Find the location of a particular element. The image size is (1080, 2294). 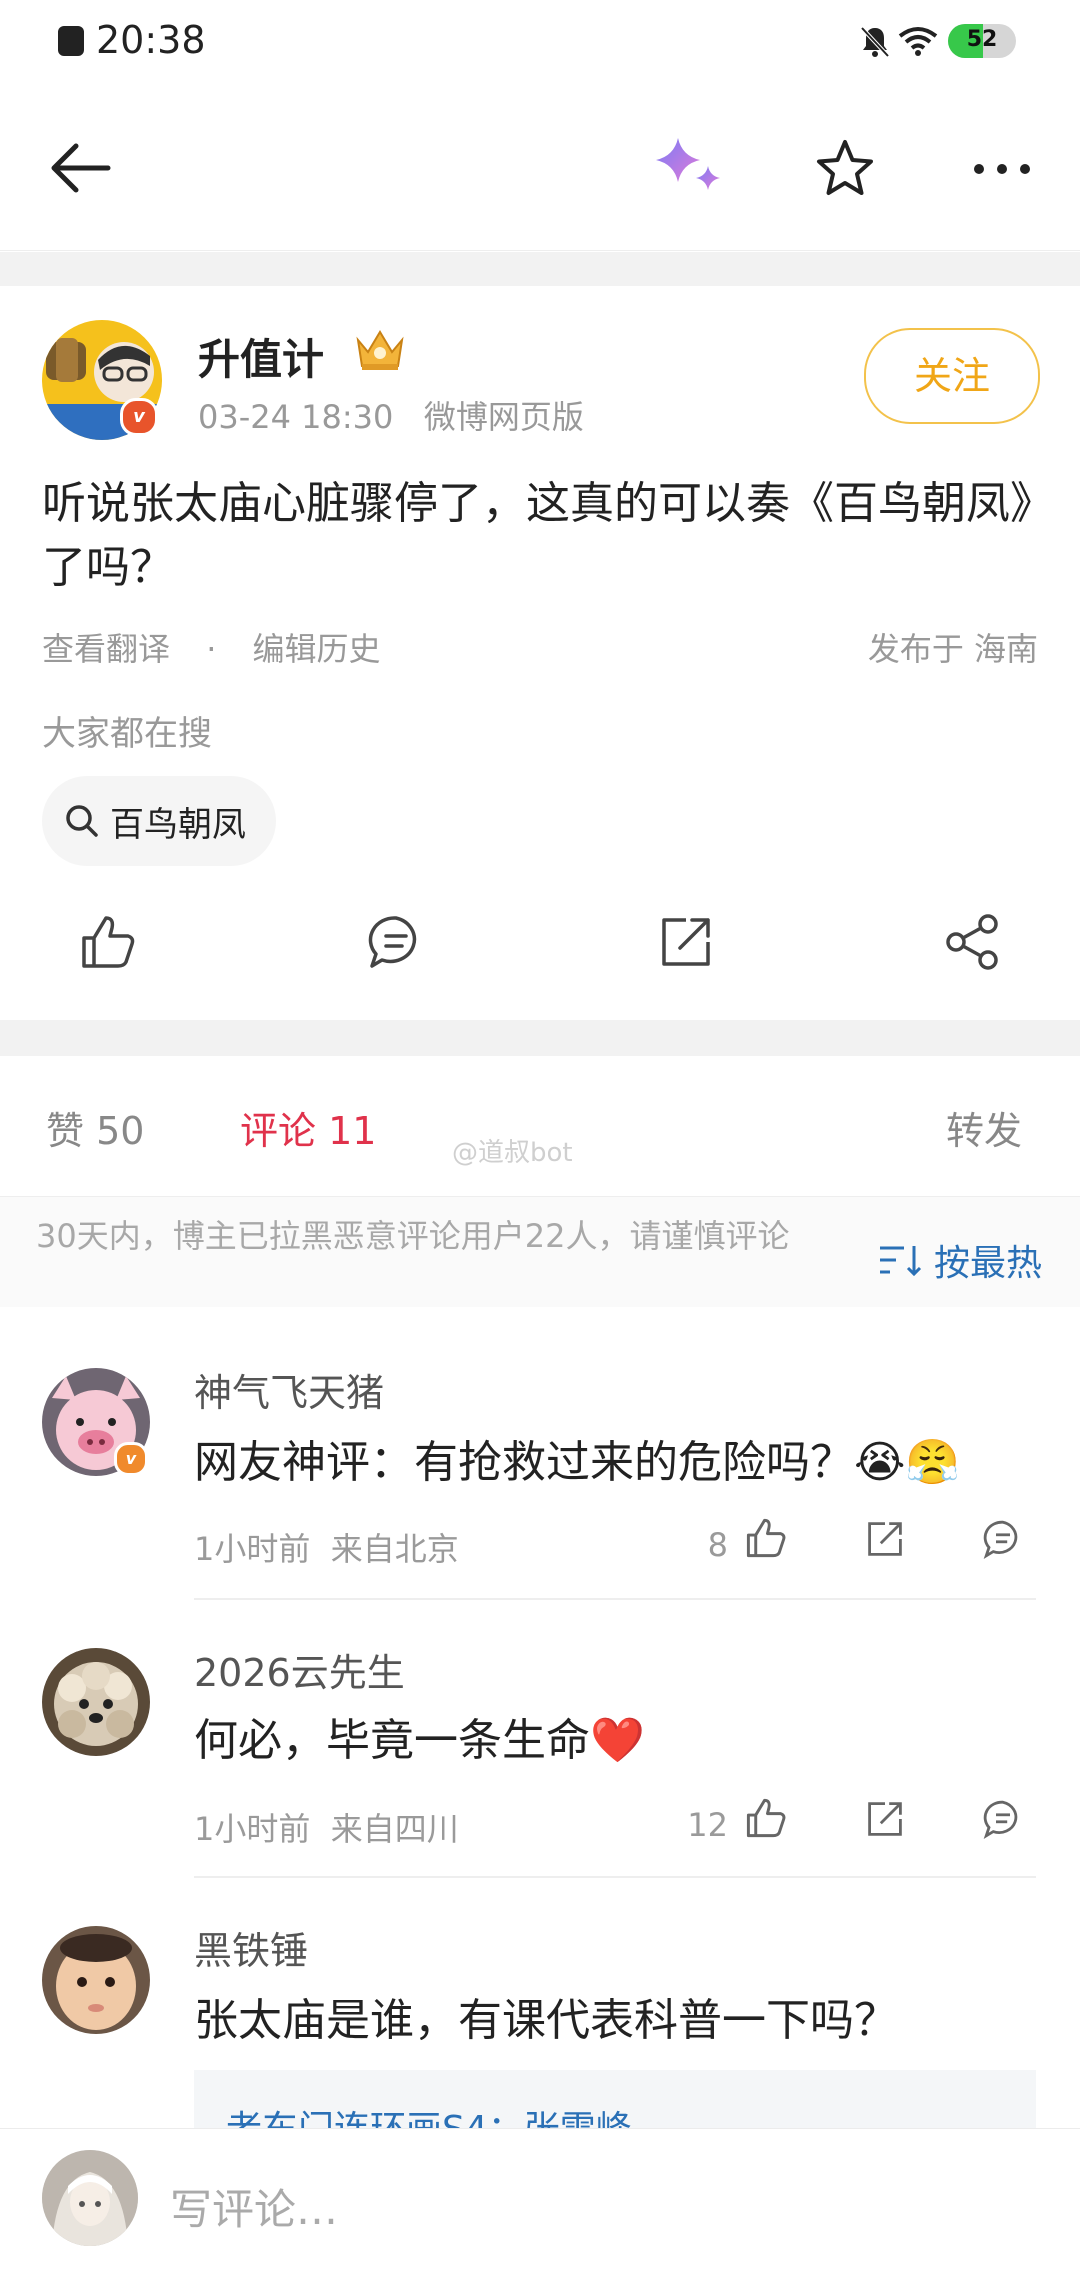

comment-meta: 1小时前 来自四川 is located at coordinates (326, 1827).